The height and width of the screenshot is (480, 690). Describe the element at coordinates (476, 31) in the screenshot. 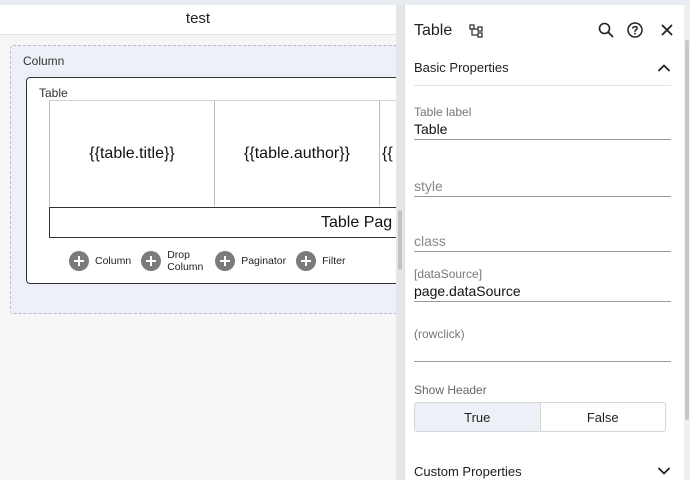

I see `tree-icon` at that location.